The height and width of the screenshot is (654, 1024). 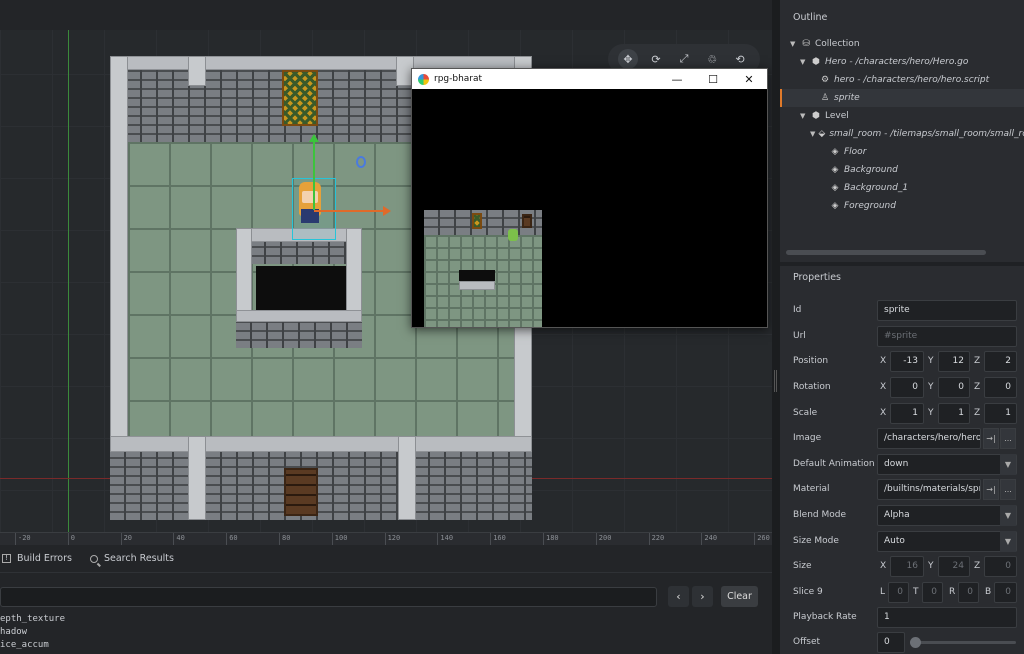 What do you see at coordinates (712, 59) in the screenshot?
I see `erase-tool-icon: ♲` at bounding box center [712, 59].